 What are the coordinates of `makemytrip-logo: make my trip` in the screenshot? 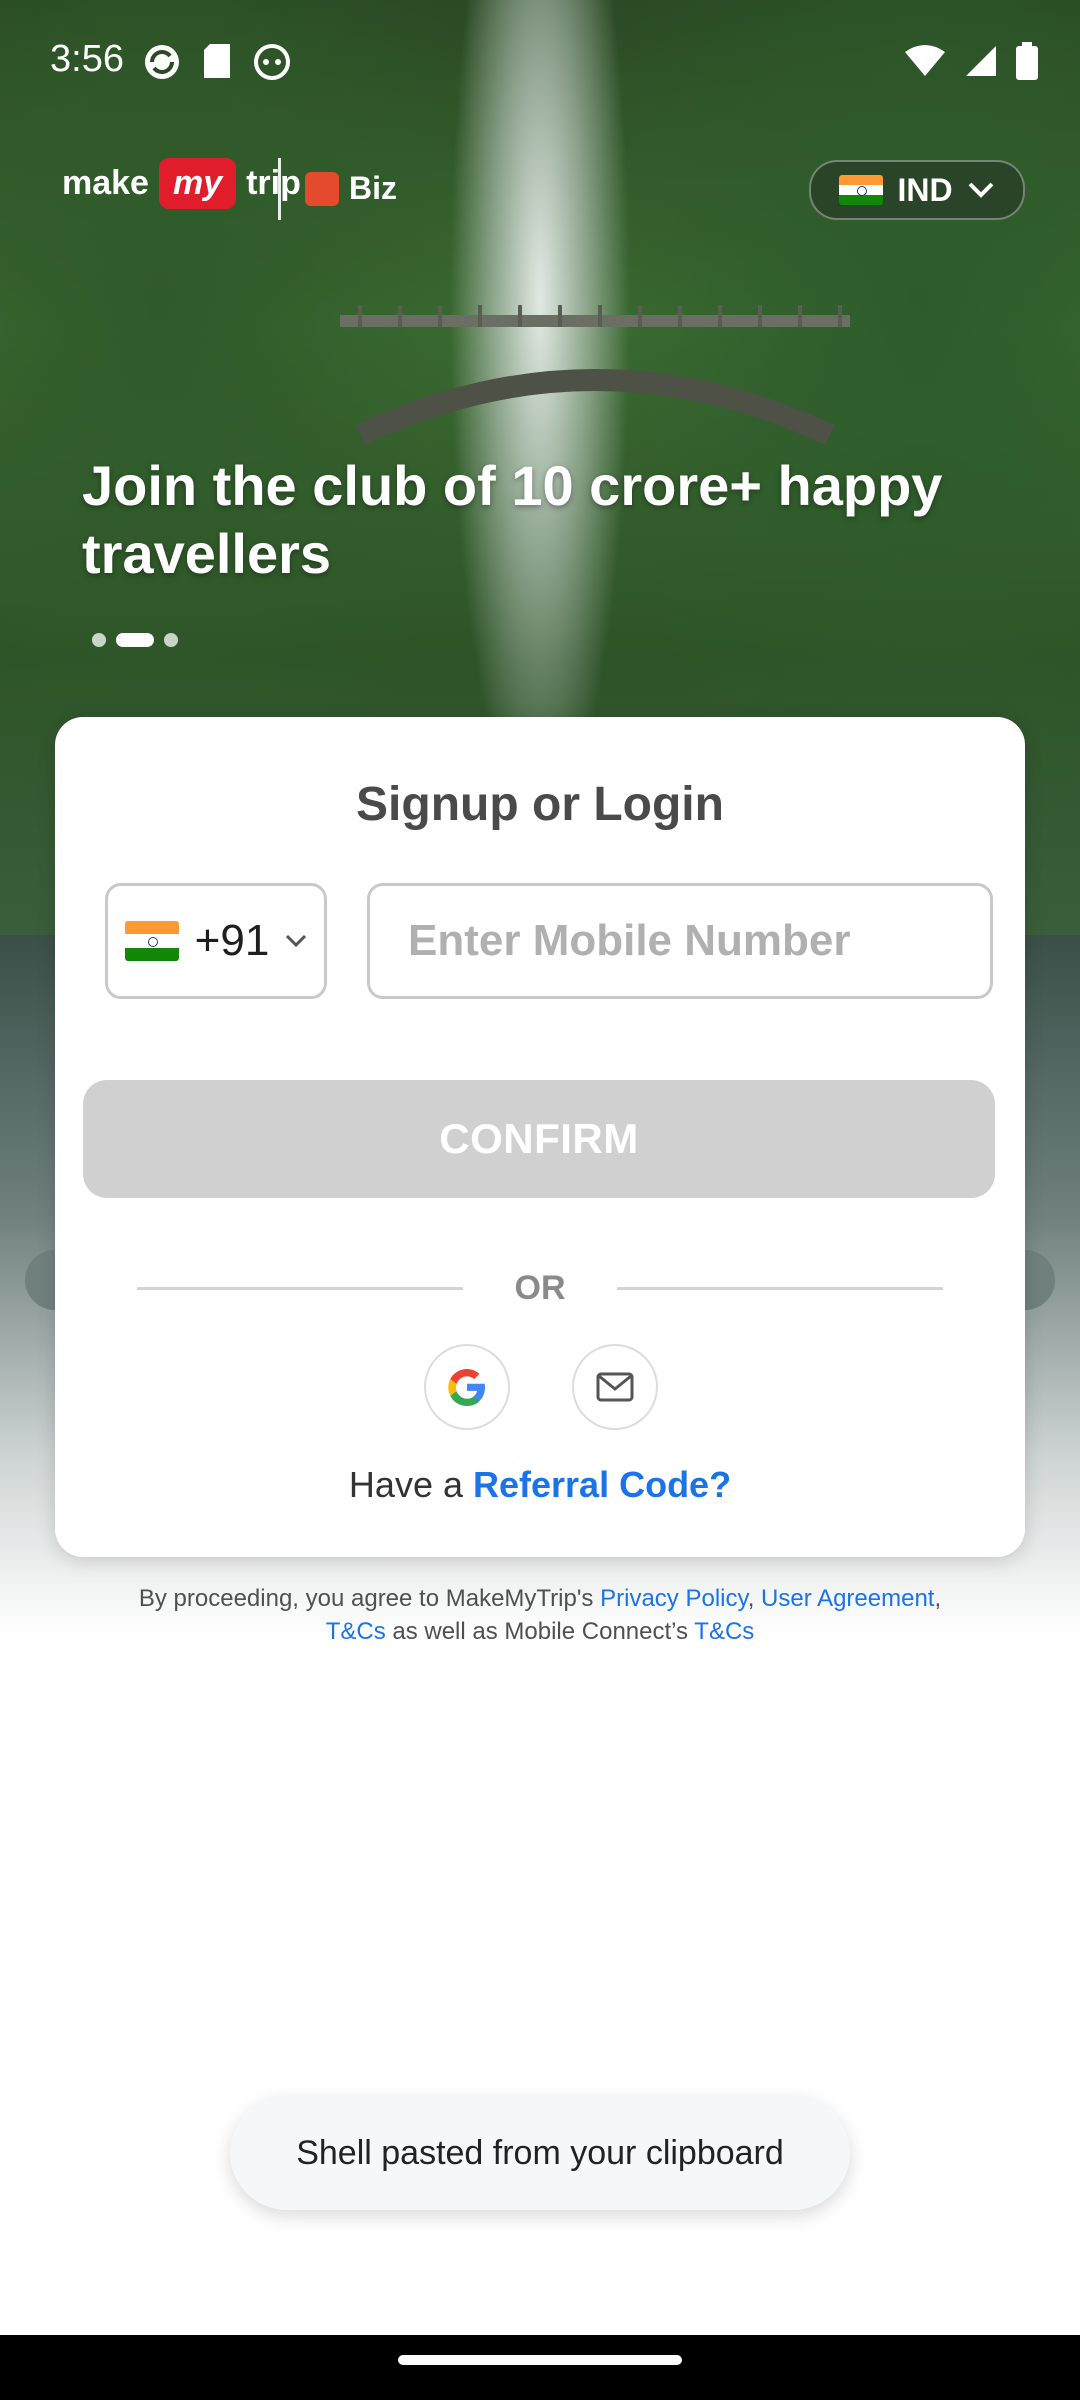 It's located at (181, 183).